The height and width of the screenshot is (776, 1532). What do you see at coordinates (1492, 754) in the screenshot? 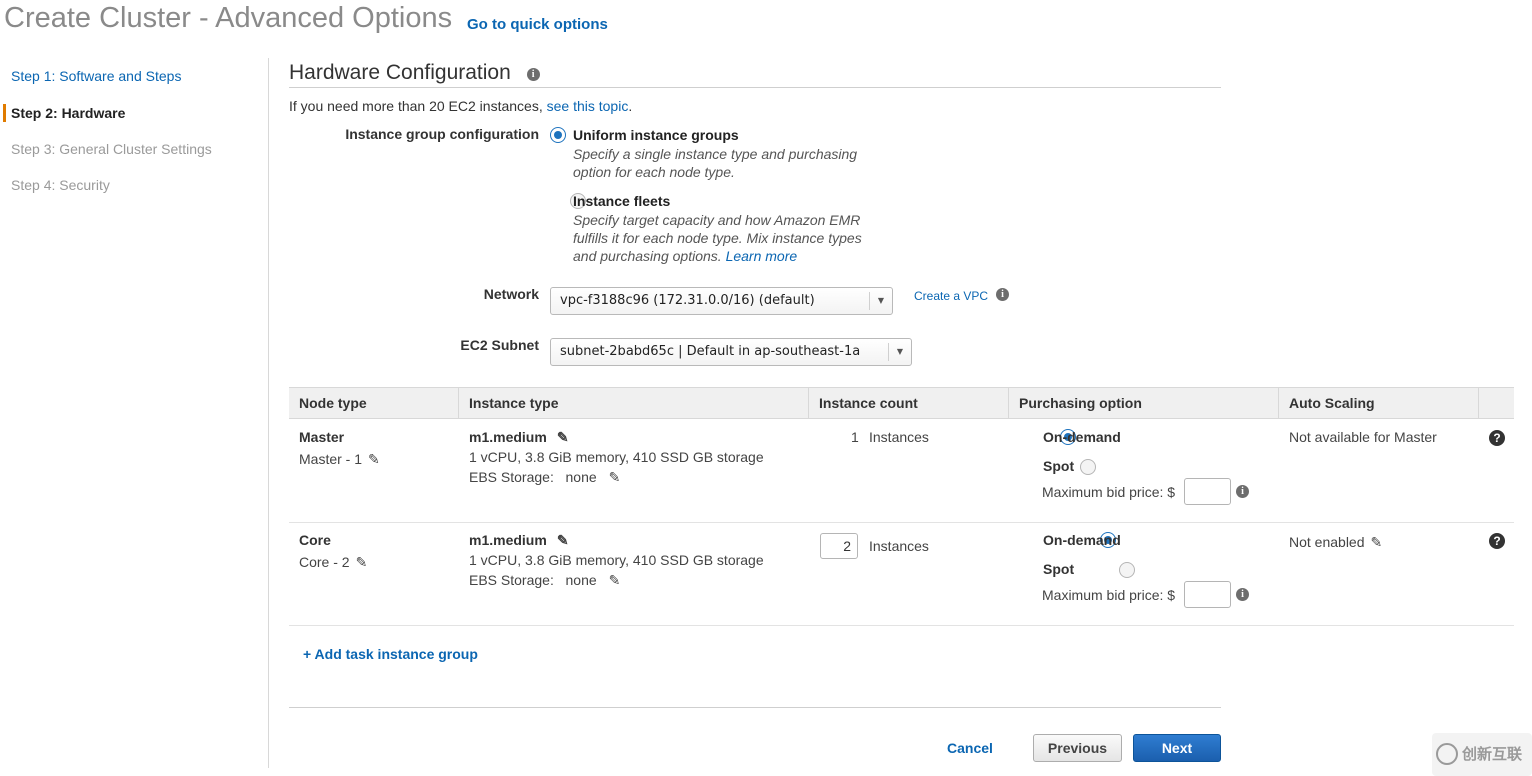
I see `watermark-text: 创新互联` at bounding box center [1492, 754].